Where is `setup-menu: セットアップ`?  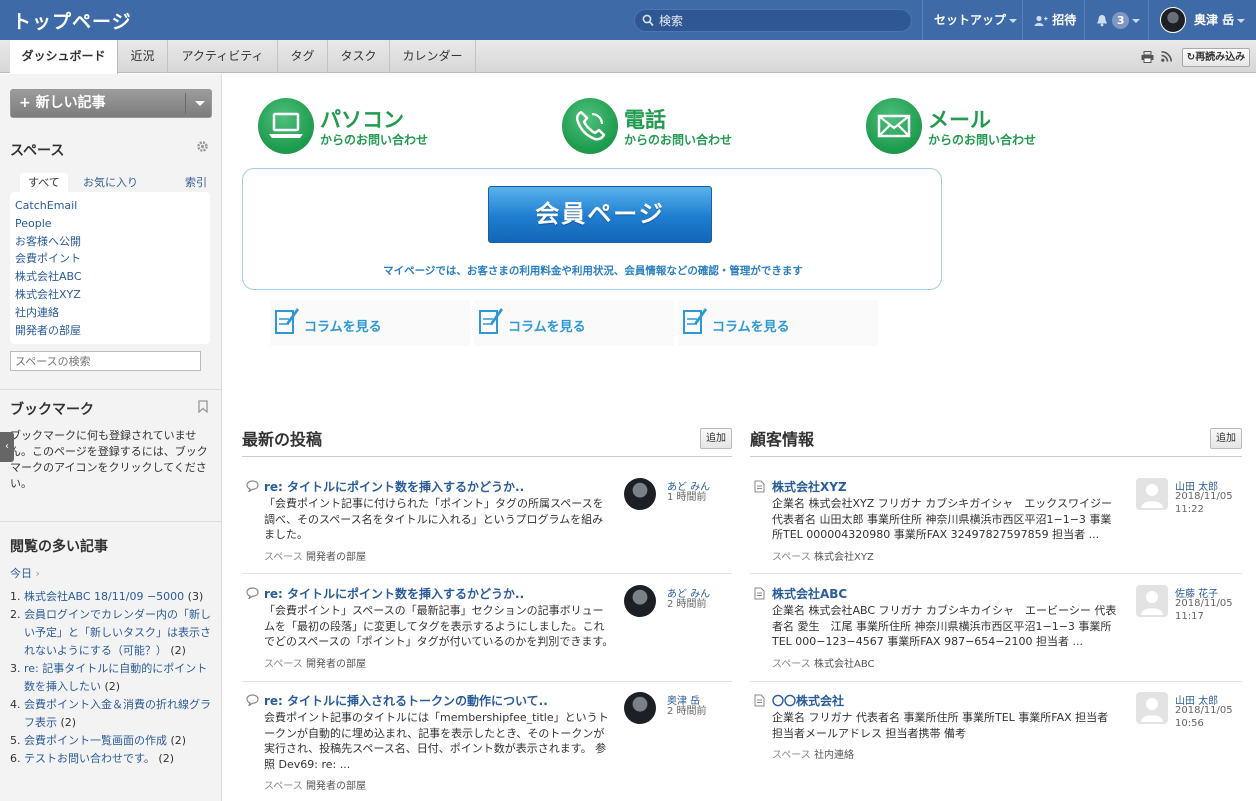 setup-menu: セットアップ is located at coordinates (976, 20).